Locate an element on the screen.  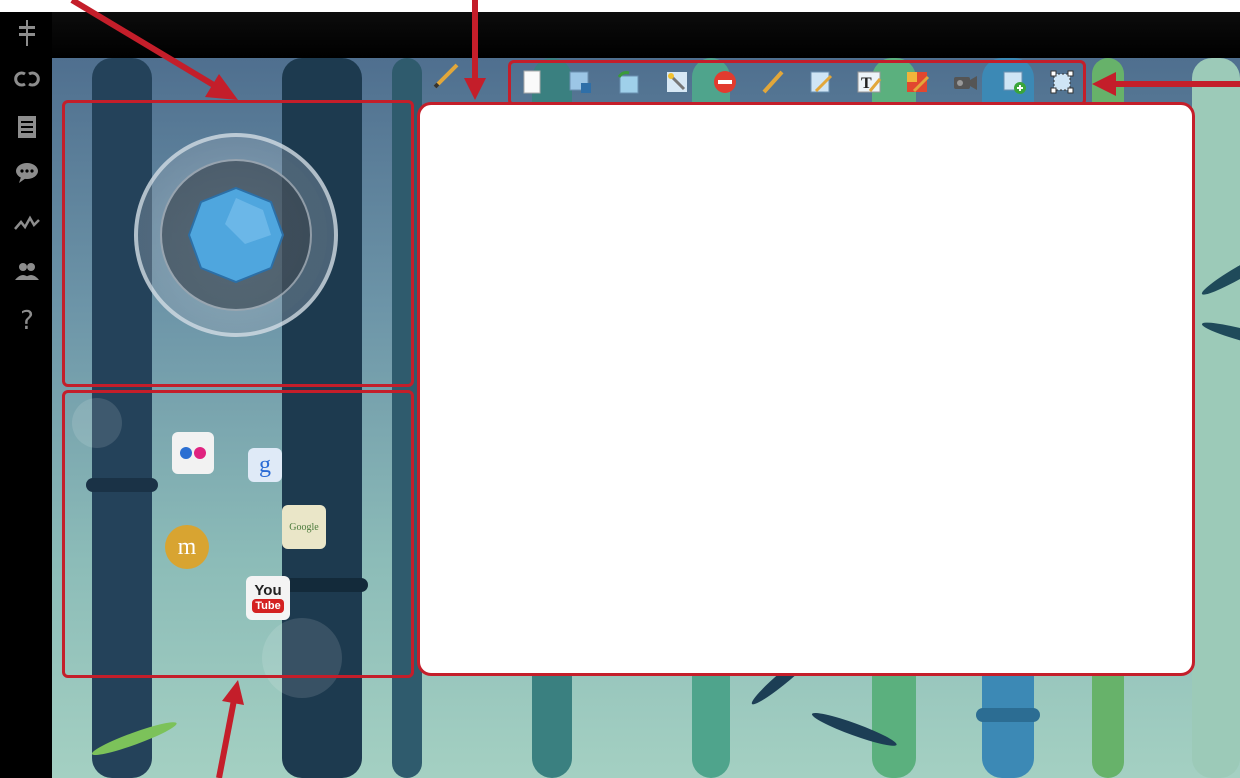
arrowhead-canvas is located at coordinates (475, 89).